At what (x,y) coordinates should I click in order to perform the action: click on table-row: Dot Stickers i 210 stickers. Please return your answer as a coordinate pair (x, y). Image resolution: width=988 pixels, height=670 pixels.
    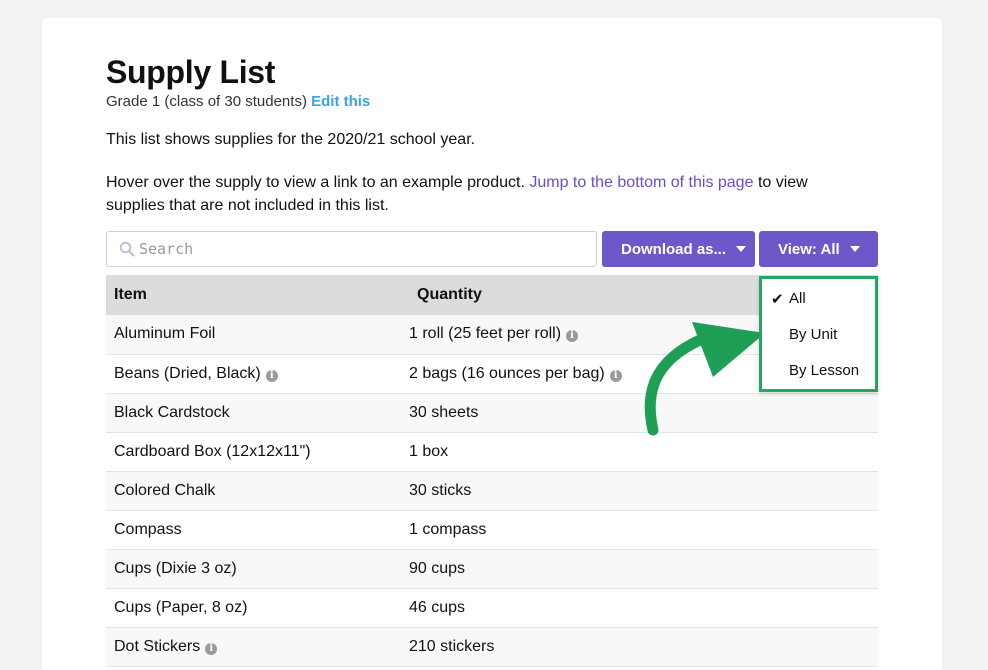
    Looking at the image, I should click on (492, 646).